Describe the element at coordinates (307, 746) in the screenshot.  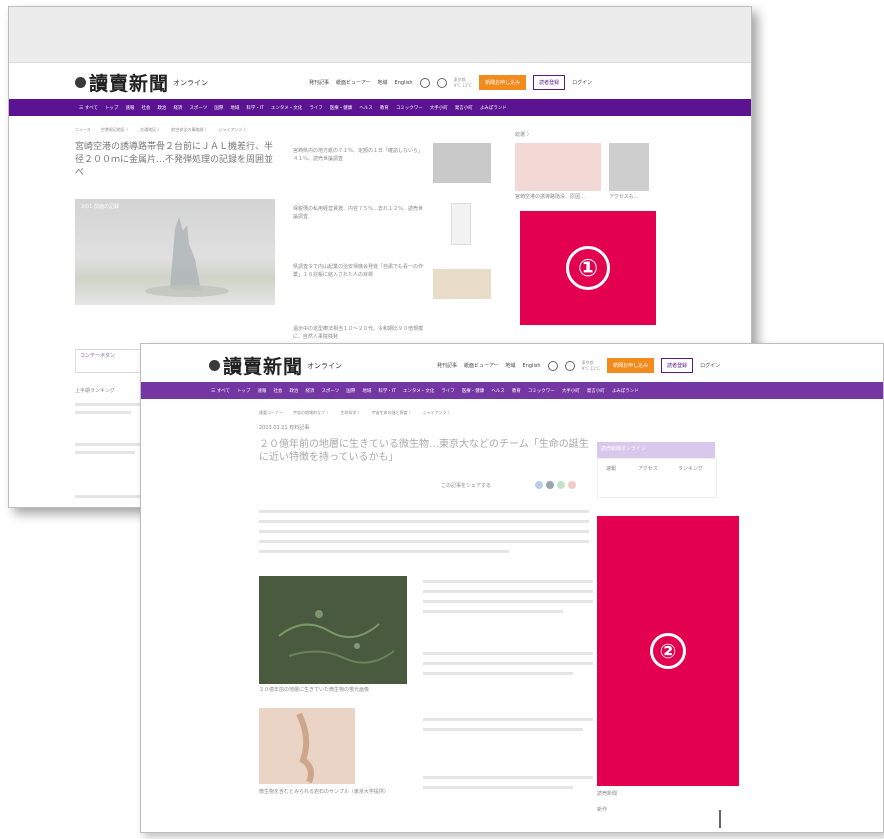
I see `rock-sample-image` at that location.